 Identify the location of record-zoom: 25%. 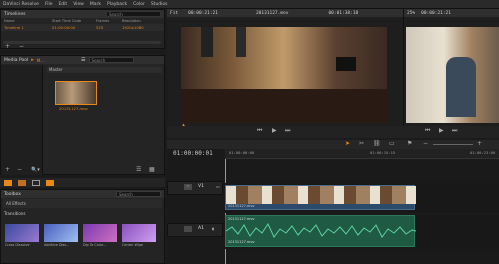
(411, 13).